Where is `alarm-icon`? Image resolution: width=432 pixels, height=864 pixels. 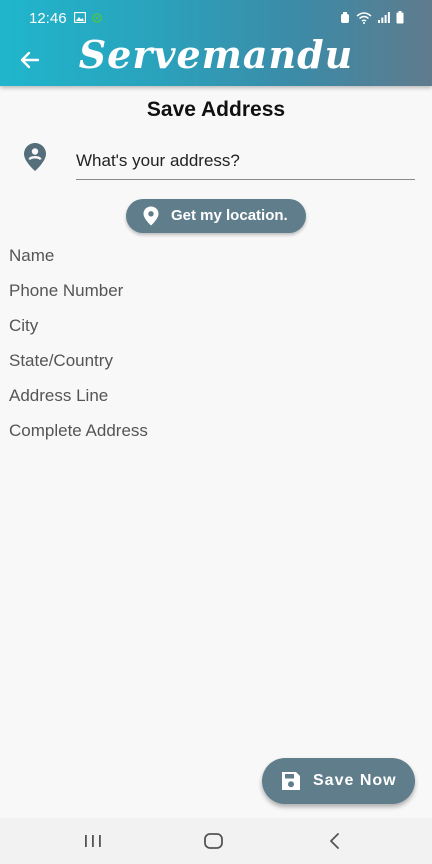 alarm-icon is located at coordinates (345, 17).